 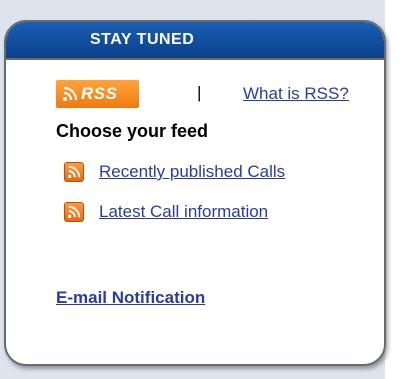 I want to click on box-header: STAY TUNED, so click(x=195, y=41).